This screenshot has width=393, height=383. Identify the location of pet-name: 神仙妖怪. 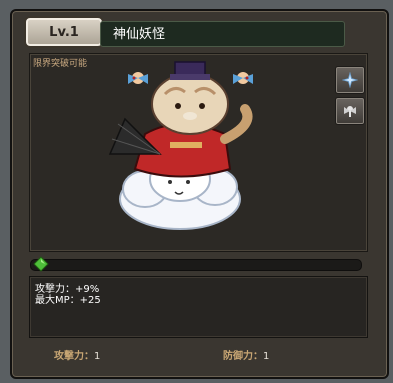
(139, 34).